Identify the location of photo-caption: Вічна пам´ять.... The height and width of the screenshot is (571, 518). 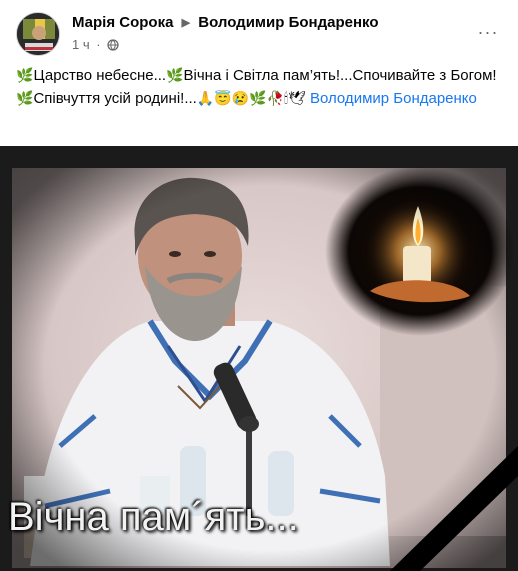
(153, 517).